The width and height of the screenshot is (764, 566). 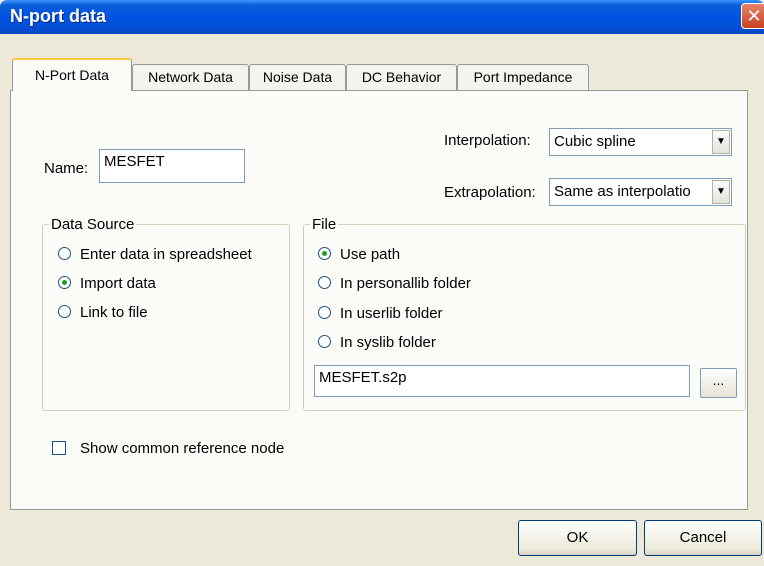 I want to click on radio-label: Import data, so click(x=118, y=283).